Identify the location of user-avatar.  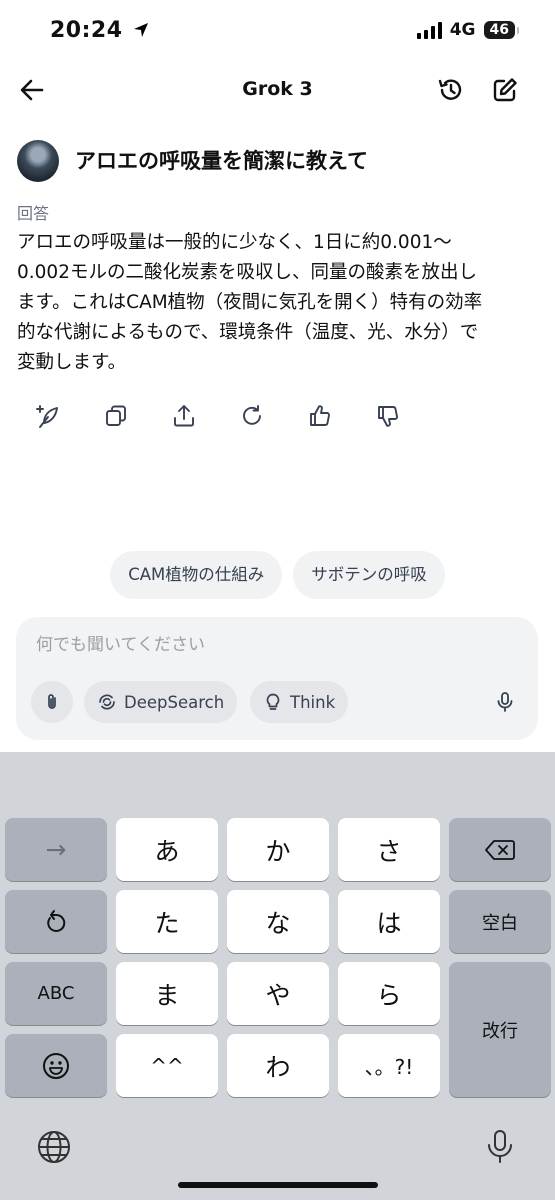
(38, 161).